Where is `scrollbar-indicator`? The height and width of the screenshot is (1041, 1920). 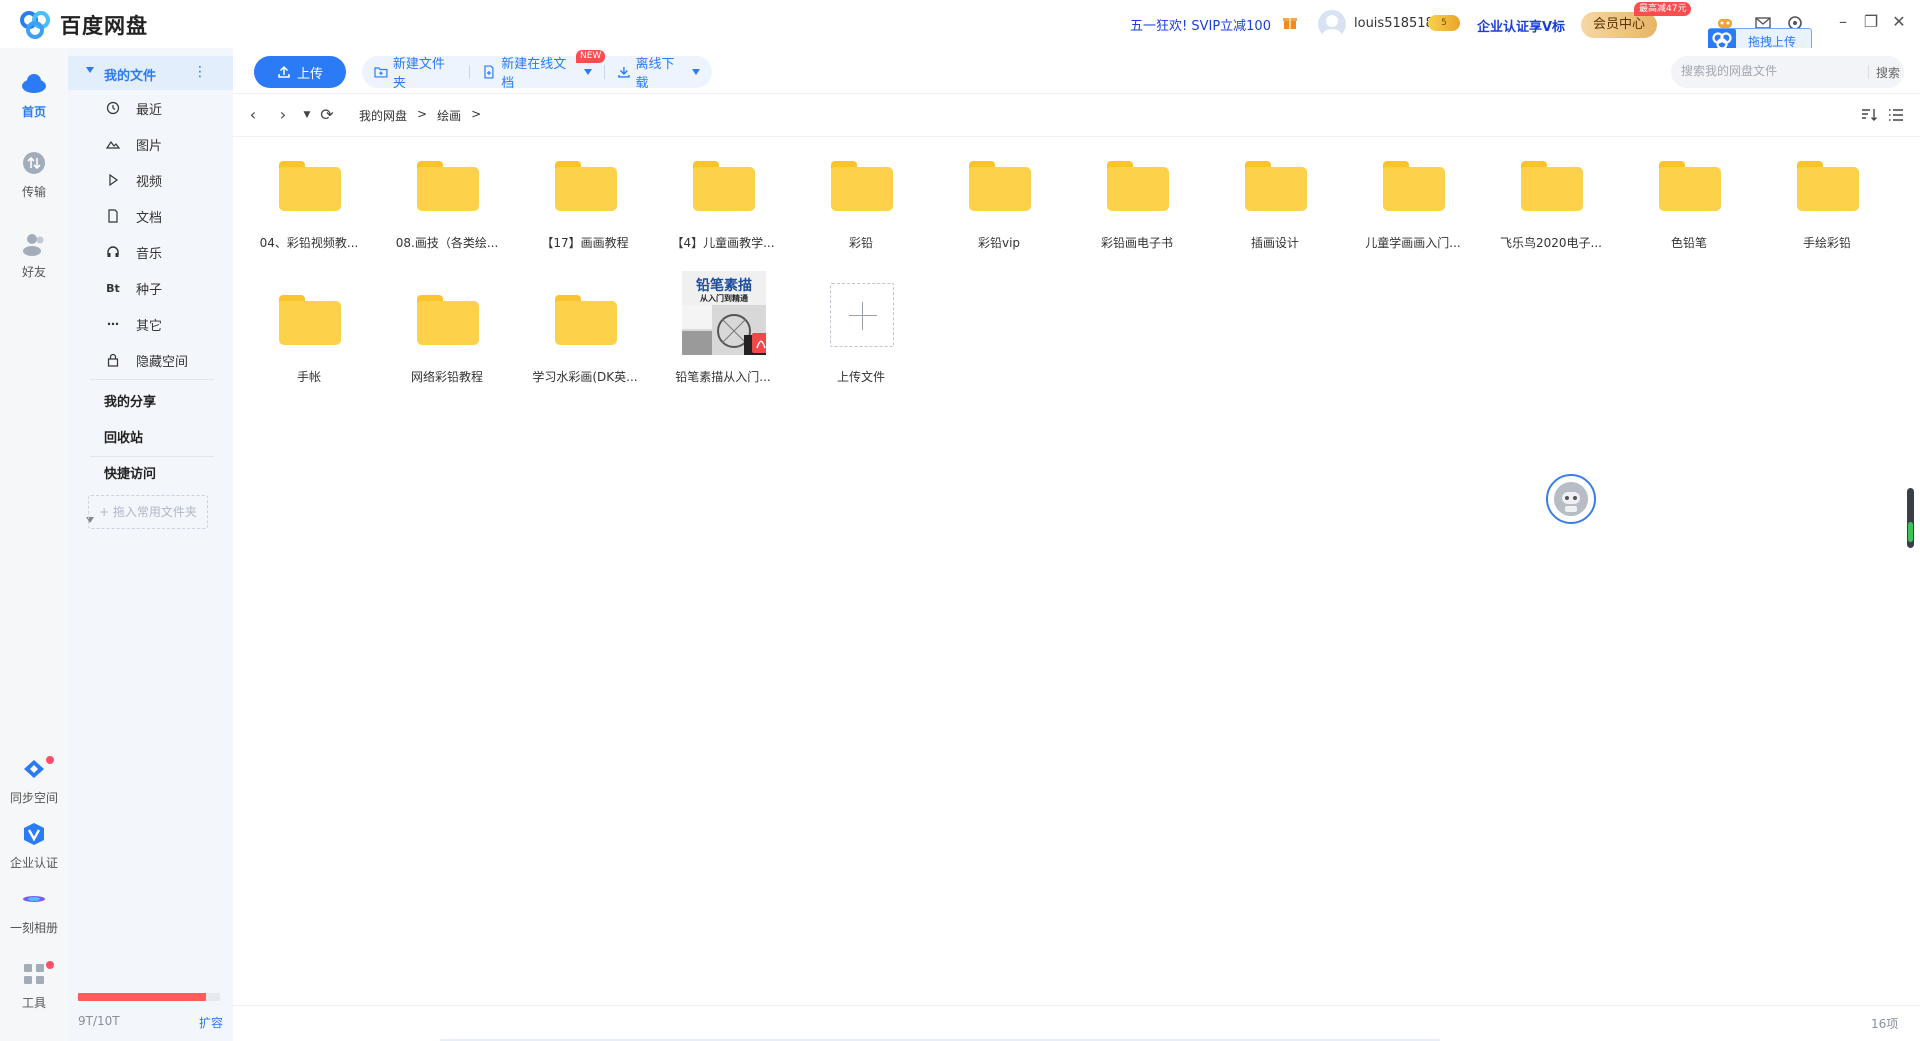
scrollbar-indicator is located at coordinates (1910, 518).